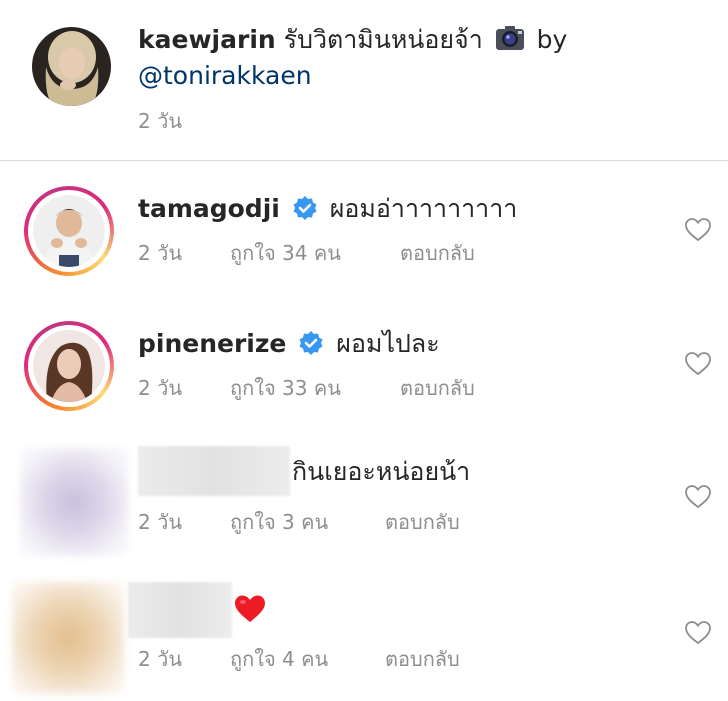 This screenshot has width=728, height=701. I want to click on comment-text: กินเยอะหน่อยน้า, so click(381, 471).